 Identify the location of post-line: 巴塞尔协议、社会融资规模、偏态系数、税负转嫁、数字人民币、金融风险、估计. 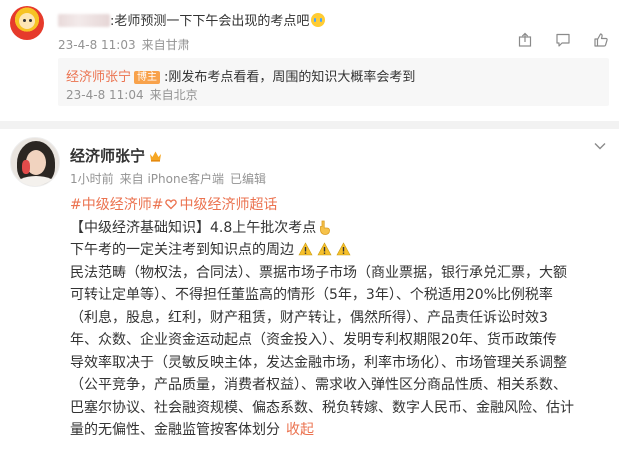
(322, 407).